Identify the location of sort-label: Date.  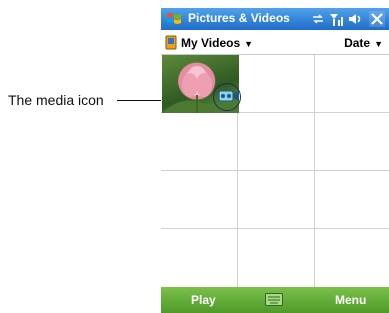
(357, 43).